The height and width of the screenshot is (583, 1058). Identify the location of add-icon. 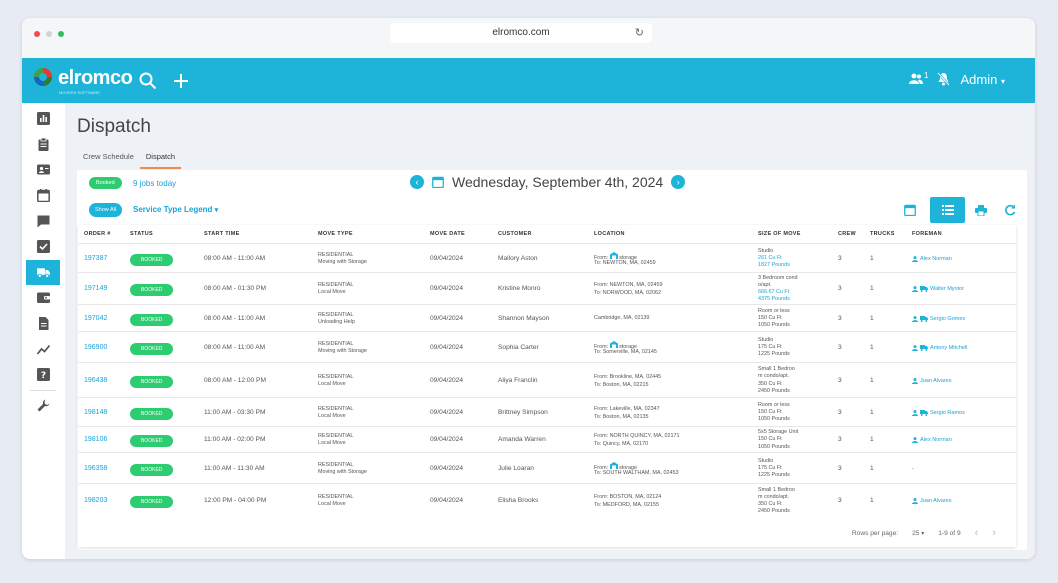
(181, 81).